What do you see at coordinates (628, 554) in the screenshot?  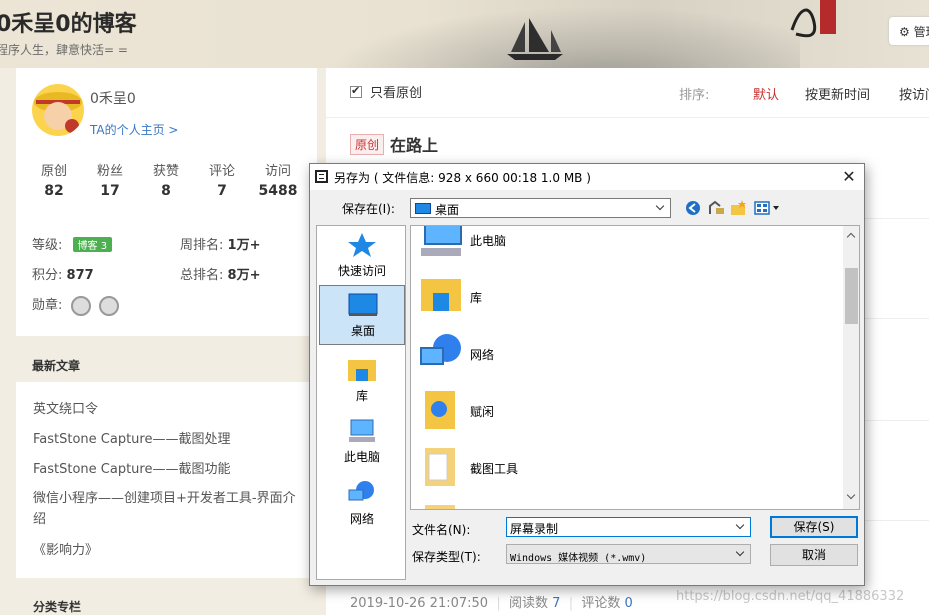 I see `filetype-select: Windows 媒体视频 (*.wmv)` at bounding box center [628, 554].